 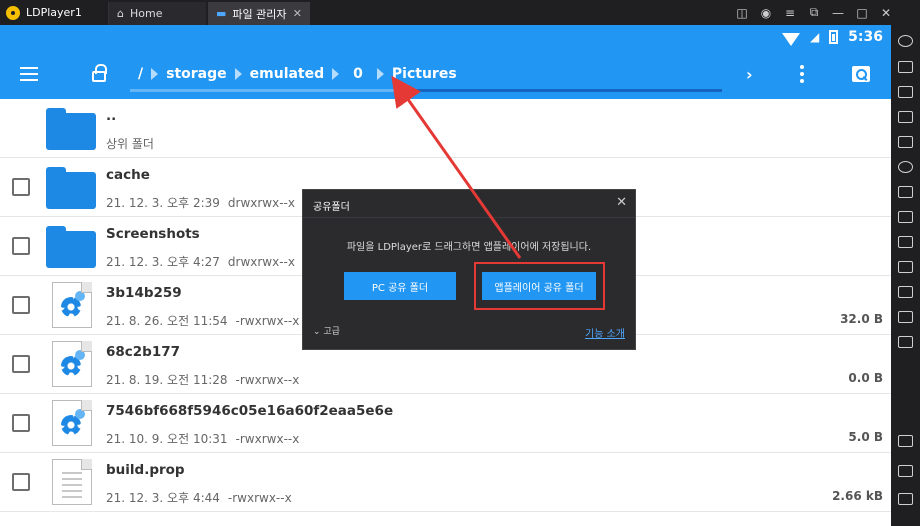 What do you see at coordinates (29, 74) in the screenshot?
I see `hamburger-menu-icon` at bounding box center [29, 74].